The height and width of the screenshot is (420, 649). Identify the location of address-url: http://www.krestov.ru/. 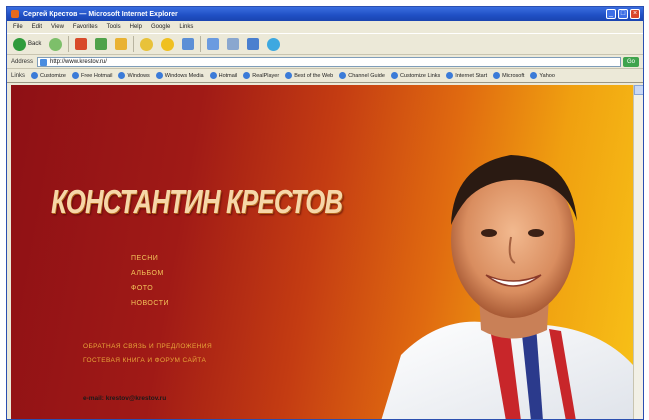
(78, 61).